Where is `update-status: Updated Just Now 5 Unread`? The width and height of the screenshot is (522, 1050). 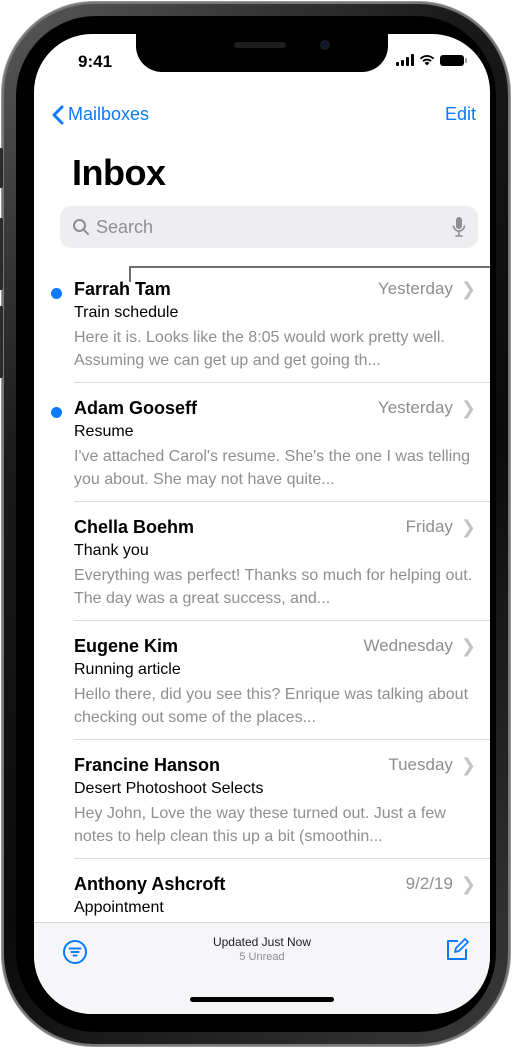
update-status: Updated Just Now 5 Unread is located at coordinates (262, 949).